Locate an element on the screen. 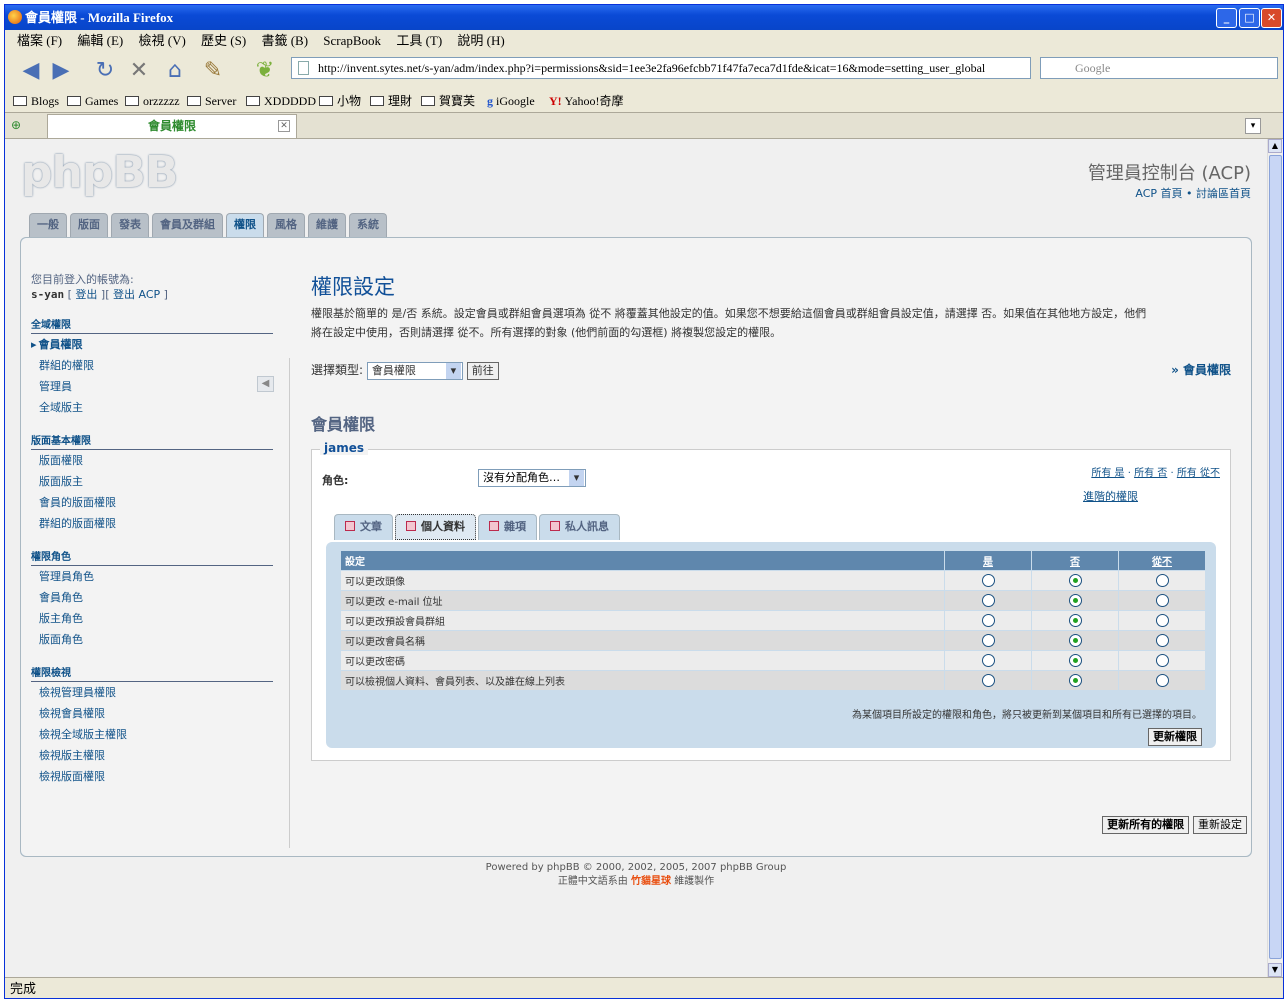 This screenshot has height=1002, width=1288. col-never: 從不 is located at coordinates (1162, 560).